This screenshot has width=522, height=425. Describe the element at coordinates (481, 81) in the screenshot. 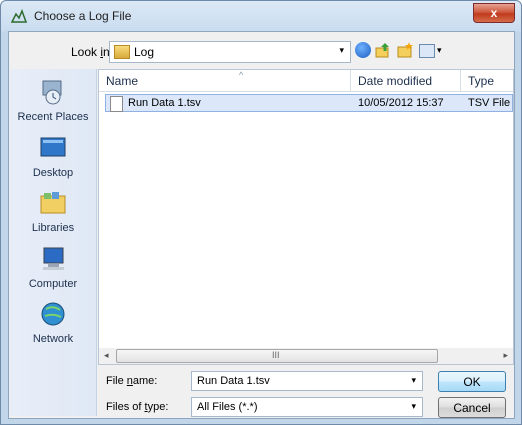

I see `column-header-type-label: Type` at that location.